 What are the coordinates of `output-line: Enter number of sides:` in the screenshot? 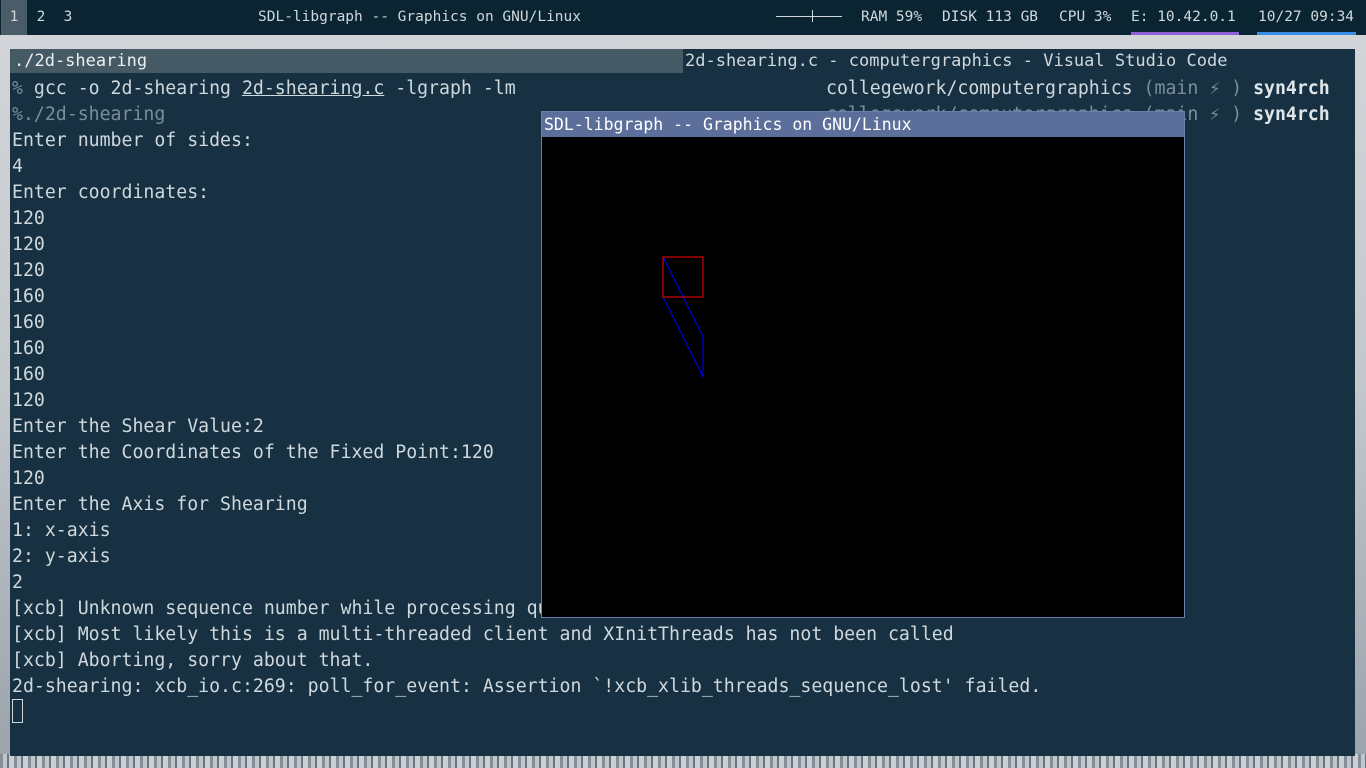 It's located at (132, 140).